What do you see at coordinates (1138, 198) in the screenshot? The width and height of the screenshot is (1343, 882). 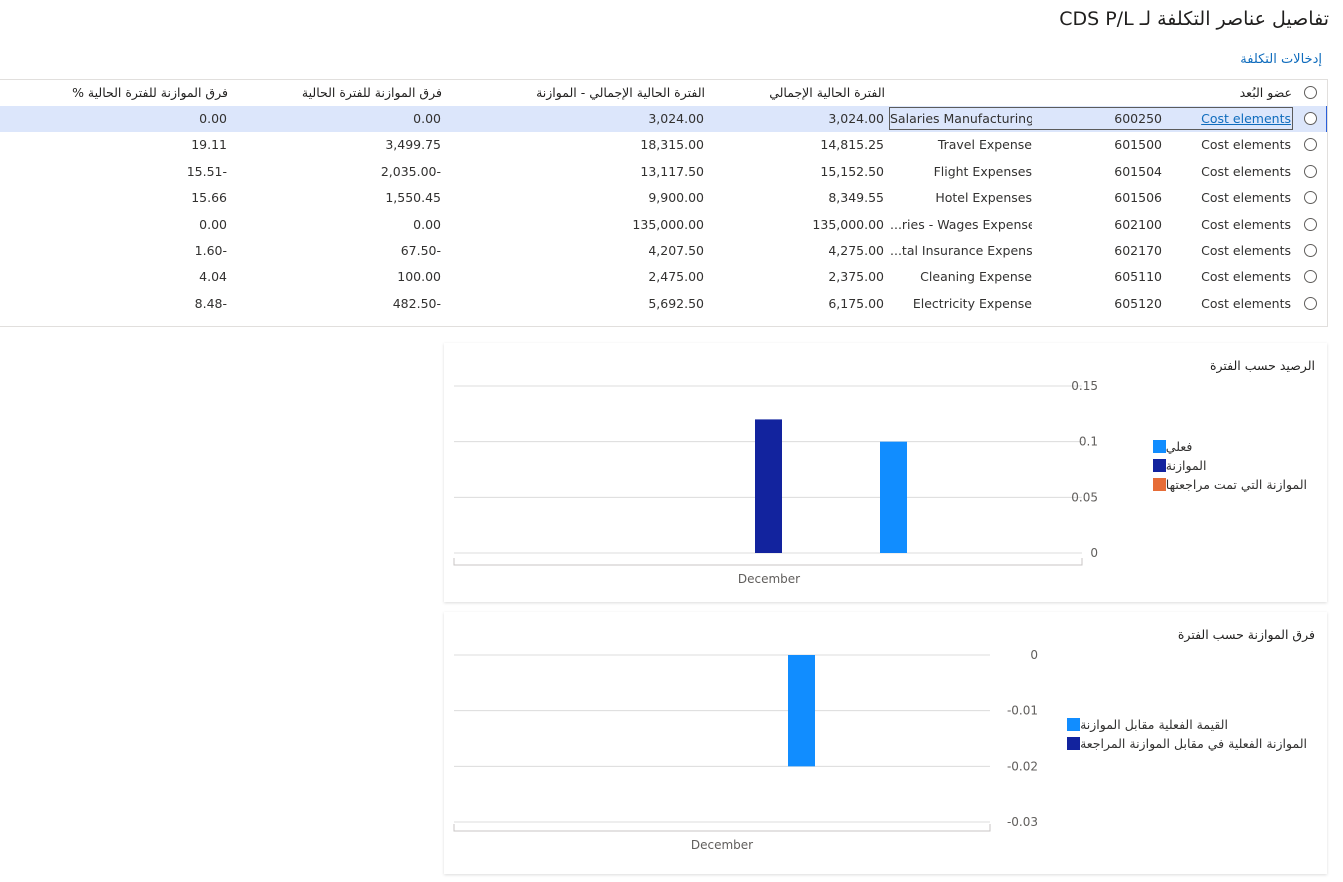 I see `cell-code: 601506` at bounding box center [1138, 198].